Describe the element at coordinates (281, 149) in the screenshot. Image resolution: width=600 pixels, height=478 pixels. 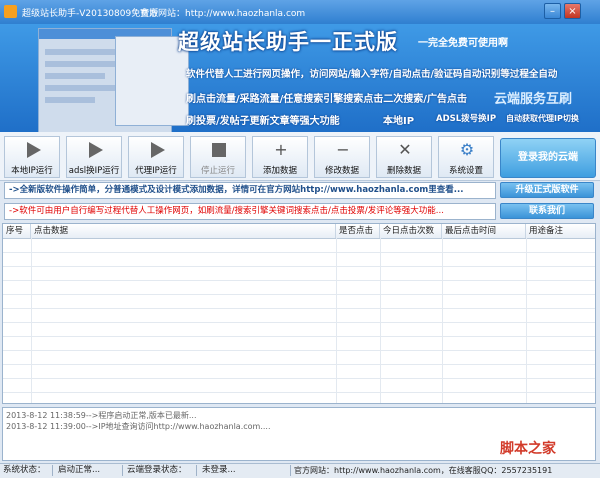
I see `plus-icon: +` at that location.